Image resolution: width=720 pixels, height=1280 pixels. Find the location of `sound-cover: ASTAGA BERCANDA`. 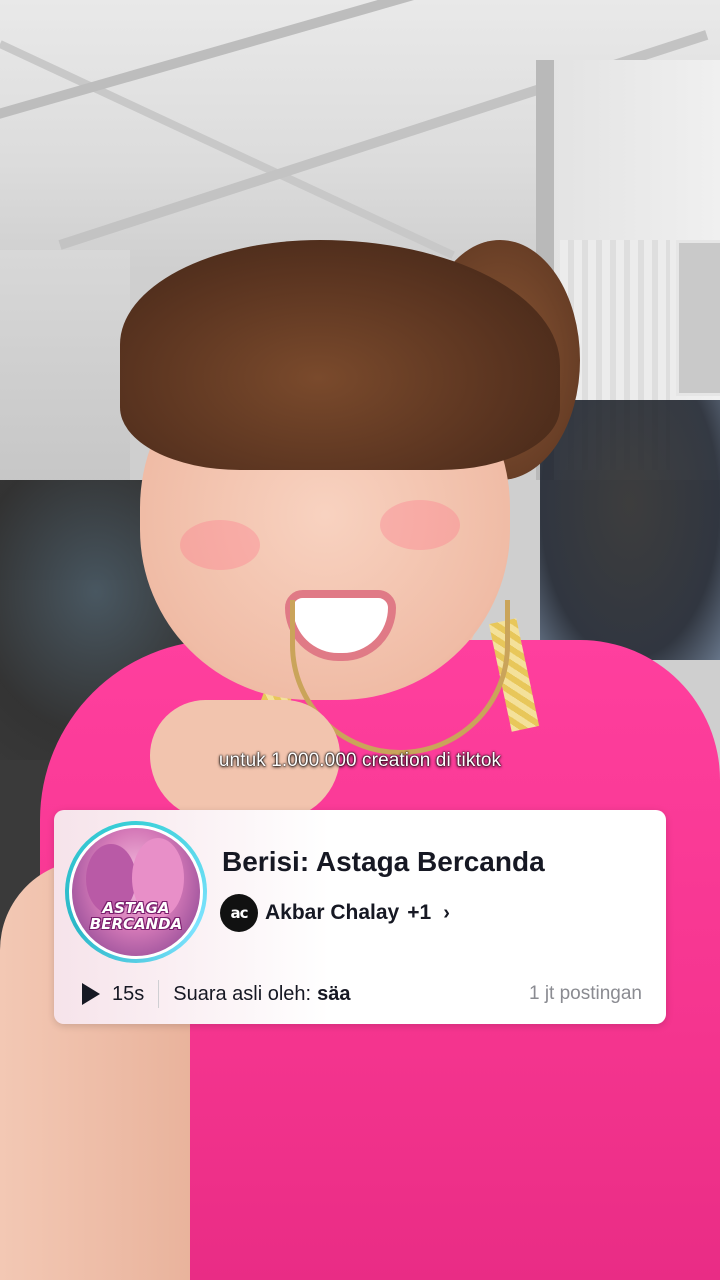

sound-cover: ASTAGA BERCANDA is located at coordinates (136, 892).